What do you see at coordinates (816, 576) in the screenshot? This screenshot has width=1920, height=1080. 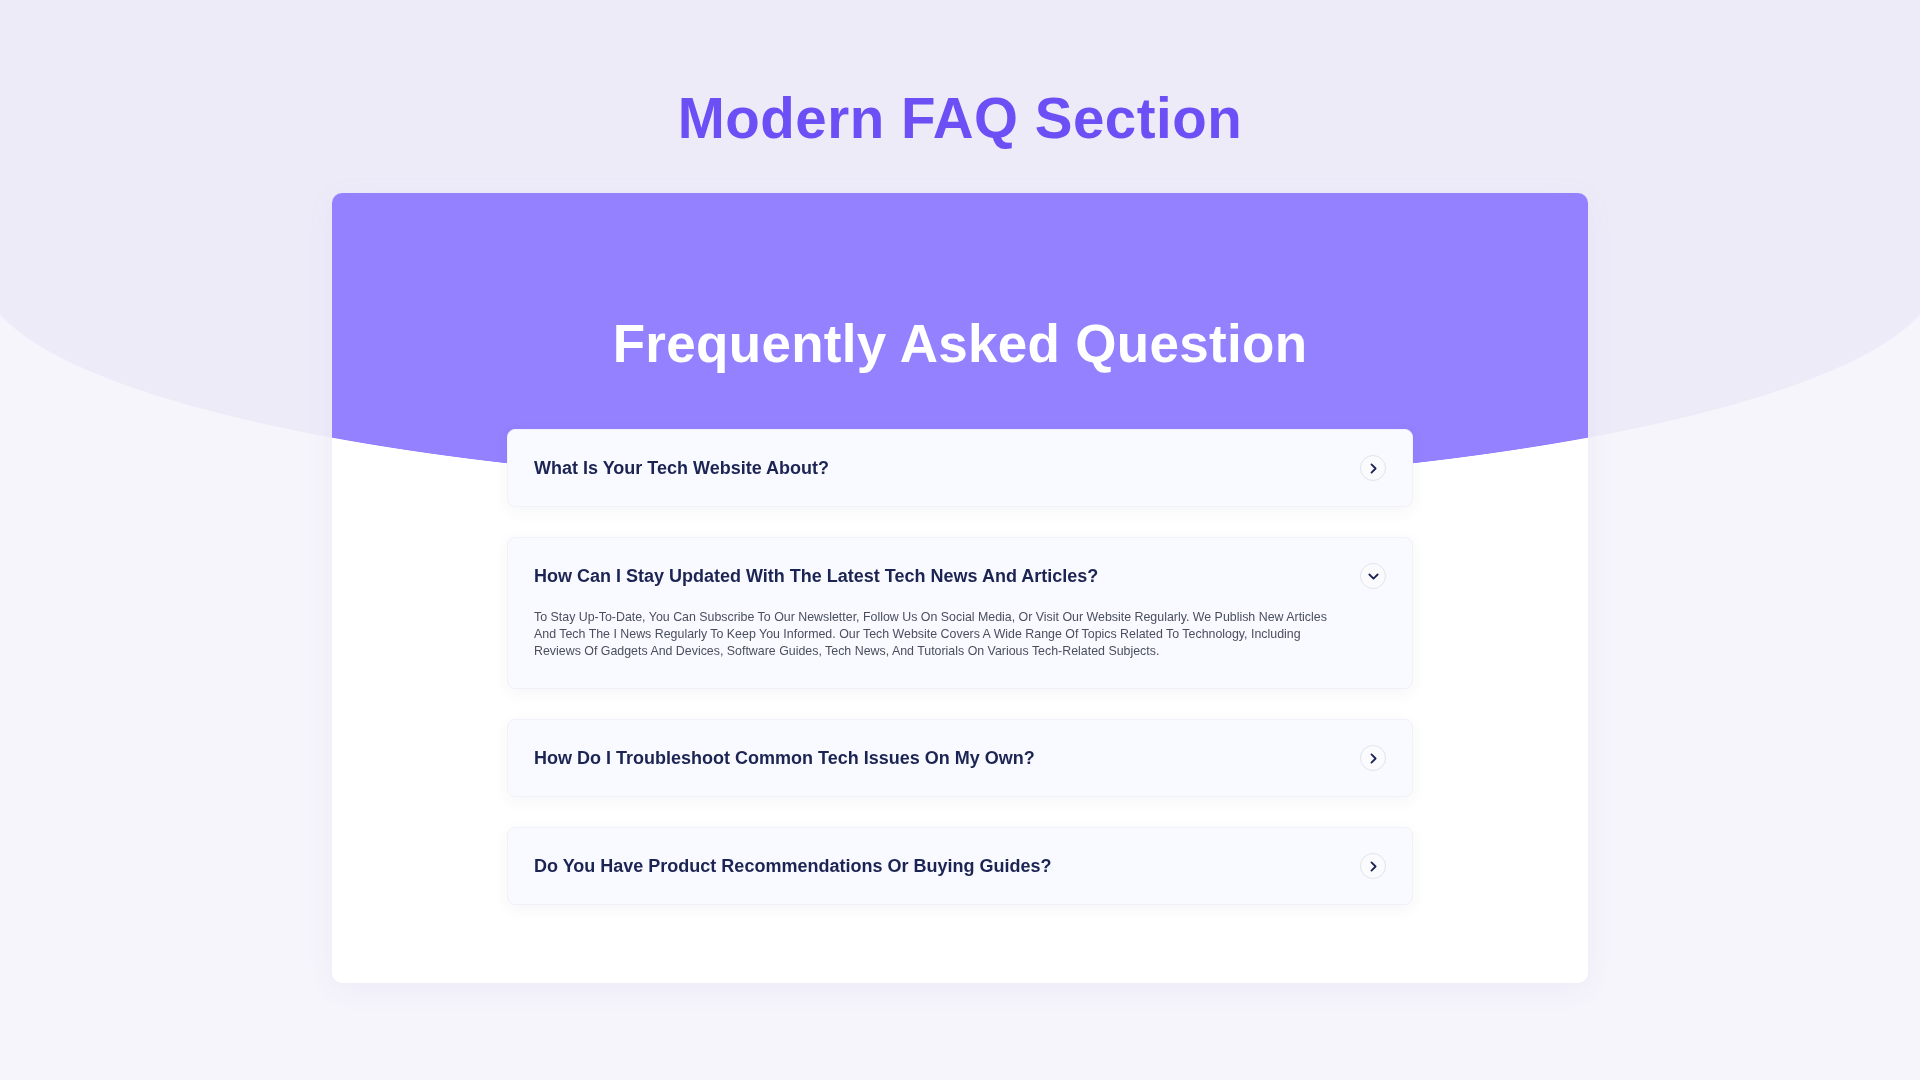 I see `faq-question: How Can I Stay Updated With The Latest Tech News And Articles?` at bounding box center [816, 576].